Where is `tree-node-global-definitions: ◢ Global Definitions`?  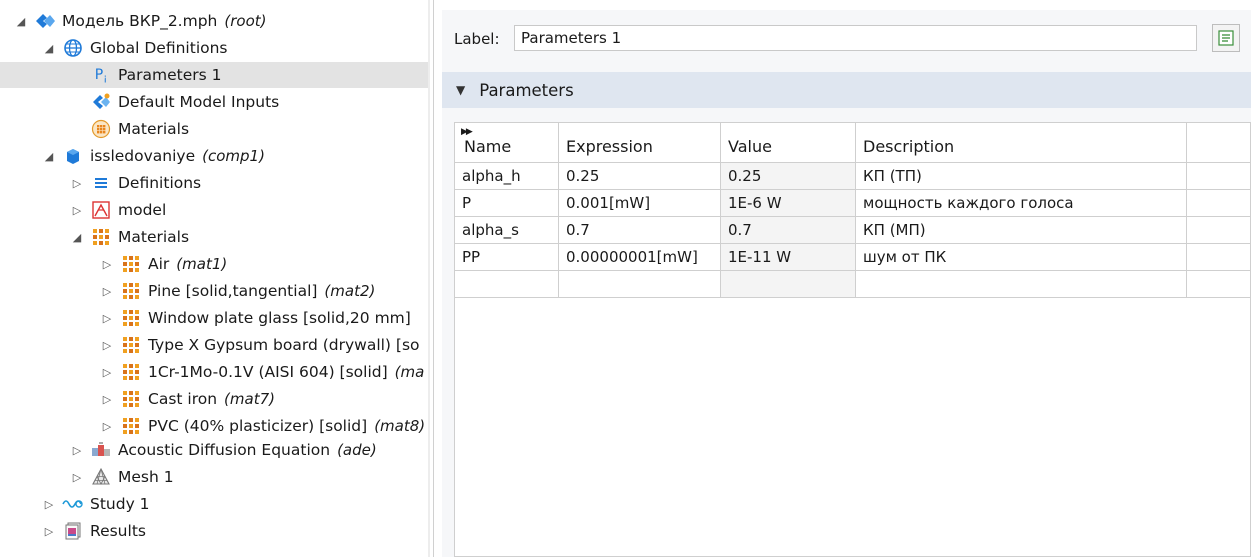
tree-node-global-definitions: ◢ Global Definitions is located at coordinates (135, 48).